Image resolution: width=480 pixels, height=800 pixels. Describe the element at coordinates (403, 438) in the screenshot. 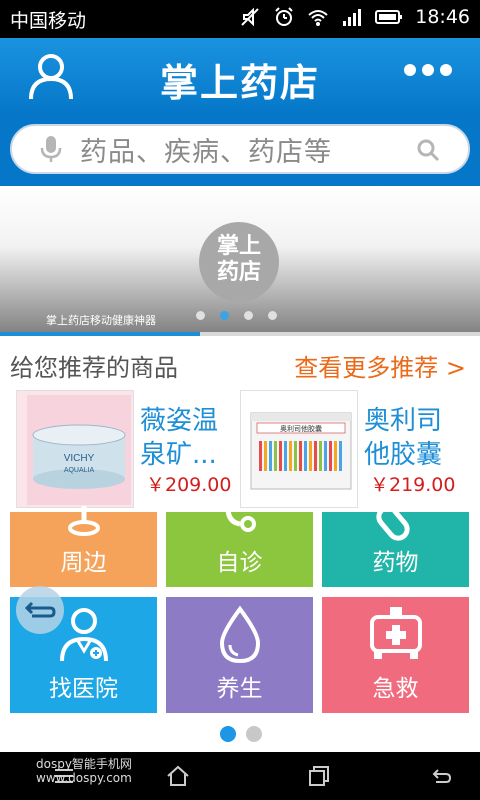

I see `product-name: 奥利司他胶囊` at that location.